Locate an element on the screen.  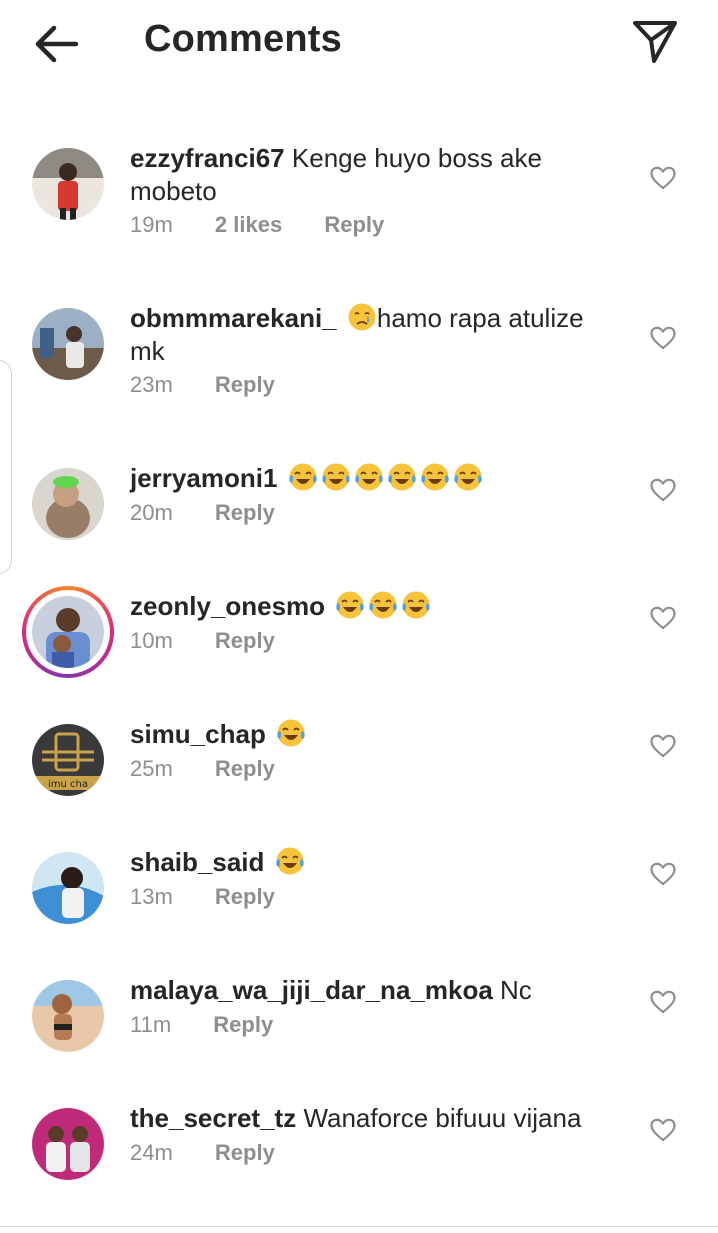
comment-item: malaya_wa_jiji_dar_na_mkoa Nc 11m Reply is located at coordinates (359, 1014).